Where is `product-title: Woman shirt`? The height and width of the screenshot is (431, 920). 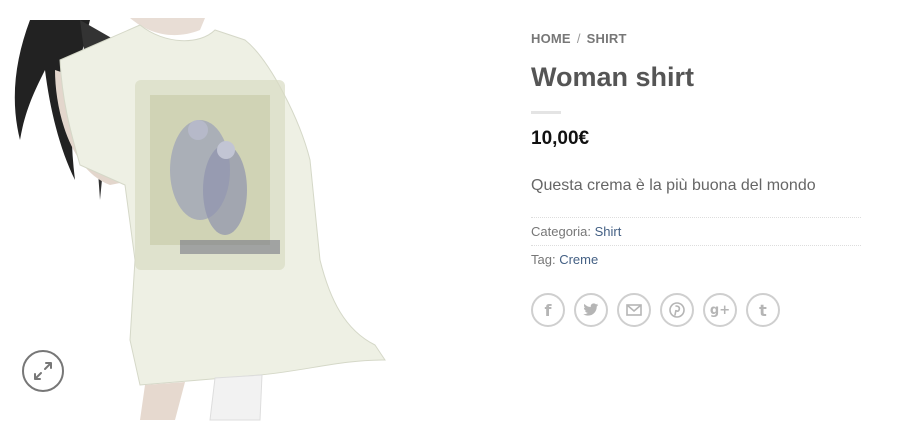
product-title: Woman shirt is located at coordinates (613, 77).